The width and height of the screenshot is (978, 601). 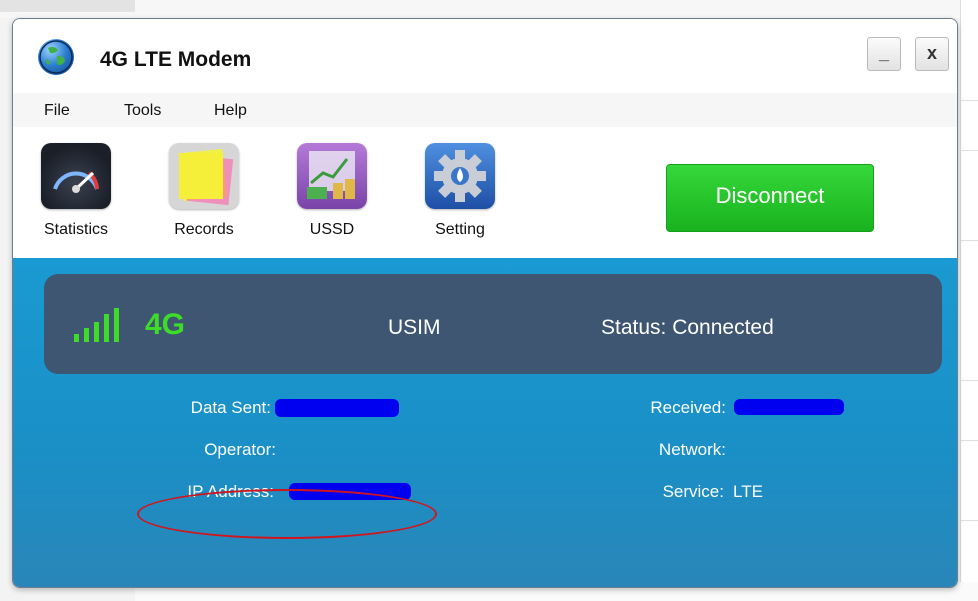 I want to click on menu-help: Help, so click(x=230, y=111).